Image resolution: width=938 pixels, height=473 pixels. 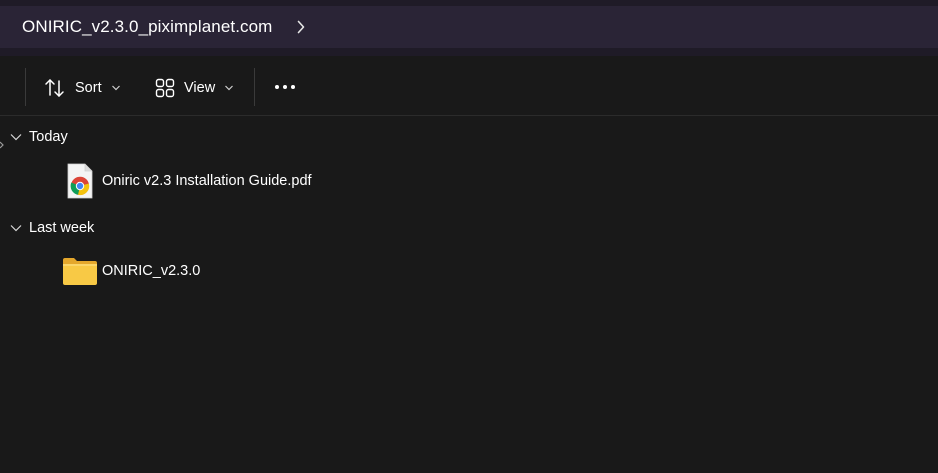 What do you see at coordinates (3, 144) in the screenshot?
I see `toolbar-overflow-edge-icon` at bounding box center [3, 144].